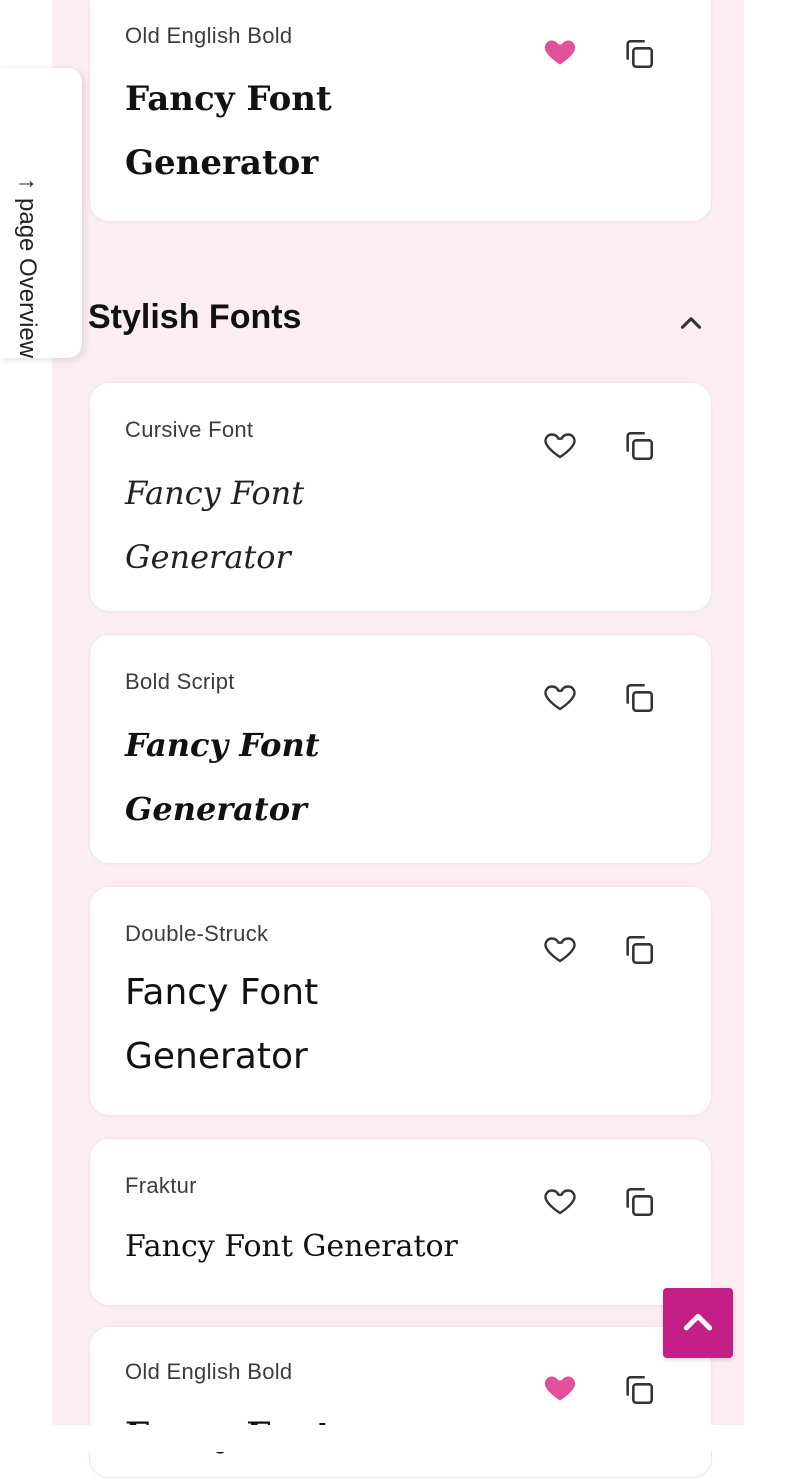 This screenshot has height=1478, width=800. I want to click on scroll-to-top-button, so click(698, 1323).